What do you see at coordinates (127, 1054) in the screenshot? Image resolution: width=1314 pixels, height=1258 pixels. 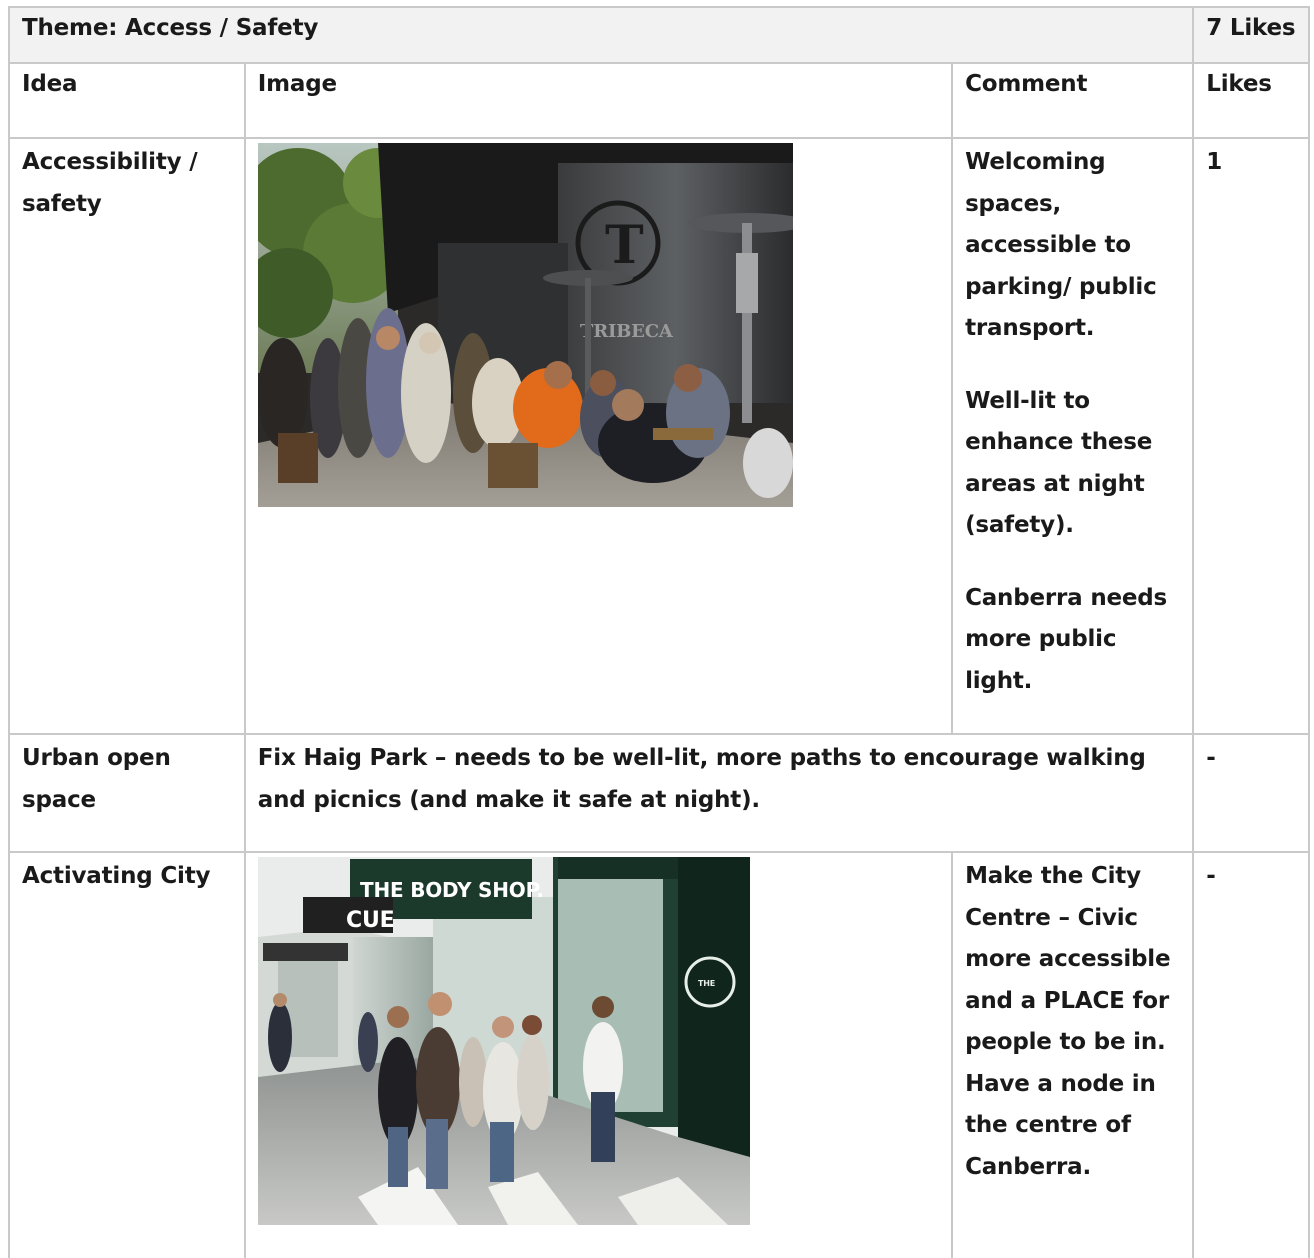 I see `idea-cell: Activating City` at bounding box center [127, 1054].